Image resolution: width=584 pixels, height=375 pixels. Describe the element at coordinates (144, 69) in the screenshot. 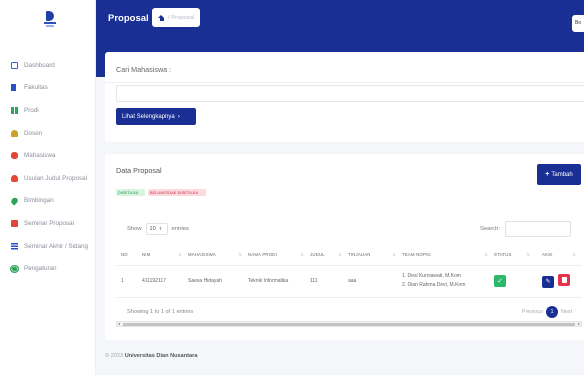

I see `search-card-title: Cari Mahasiswa :` at that location.